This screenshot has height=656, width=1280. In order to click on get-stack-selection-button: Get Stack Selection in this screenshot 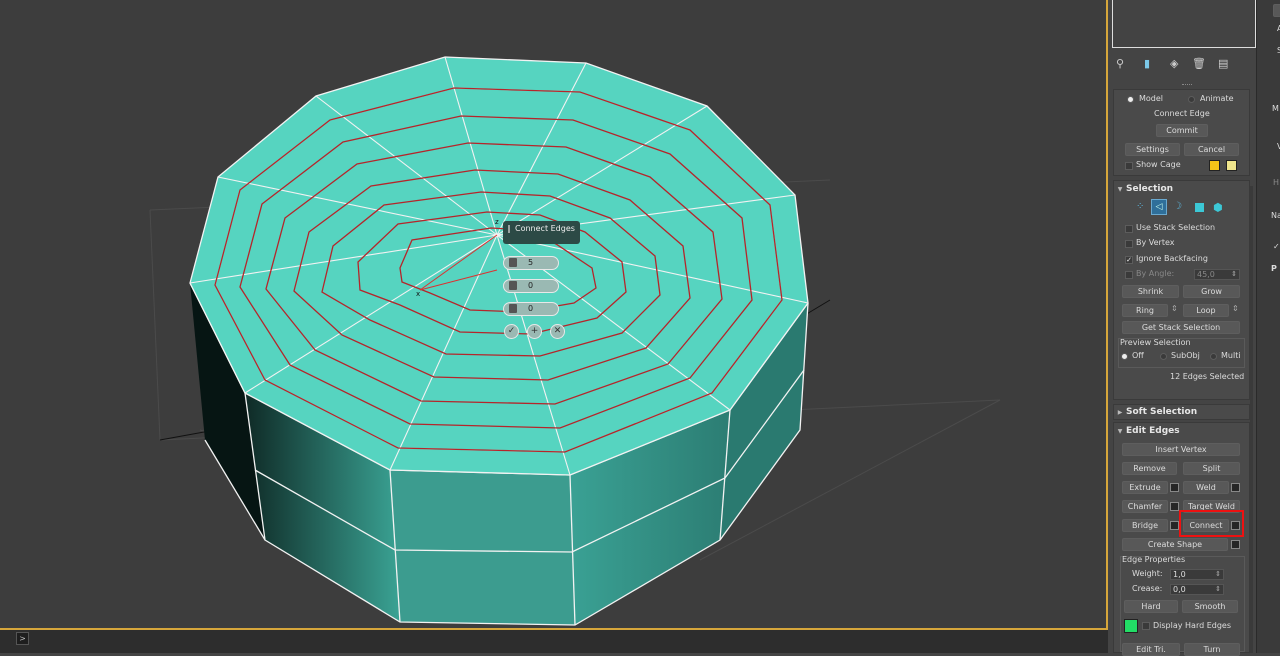, I will do `click(1181, 327)`.